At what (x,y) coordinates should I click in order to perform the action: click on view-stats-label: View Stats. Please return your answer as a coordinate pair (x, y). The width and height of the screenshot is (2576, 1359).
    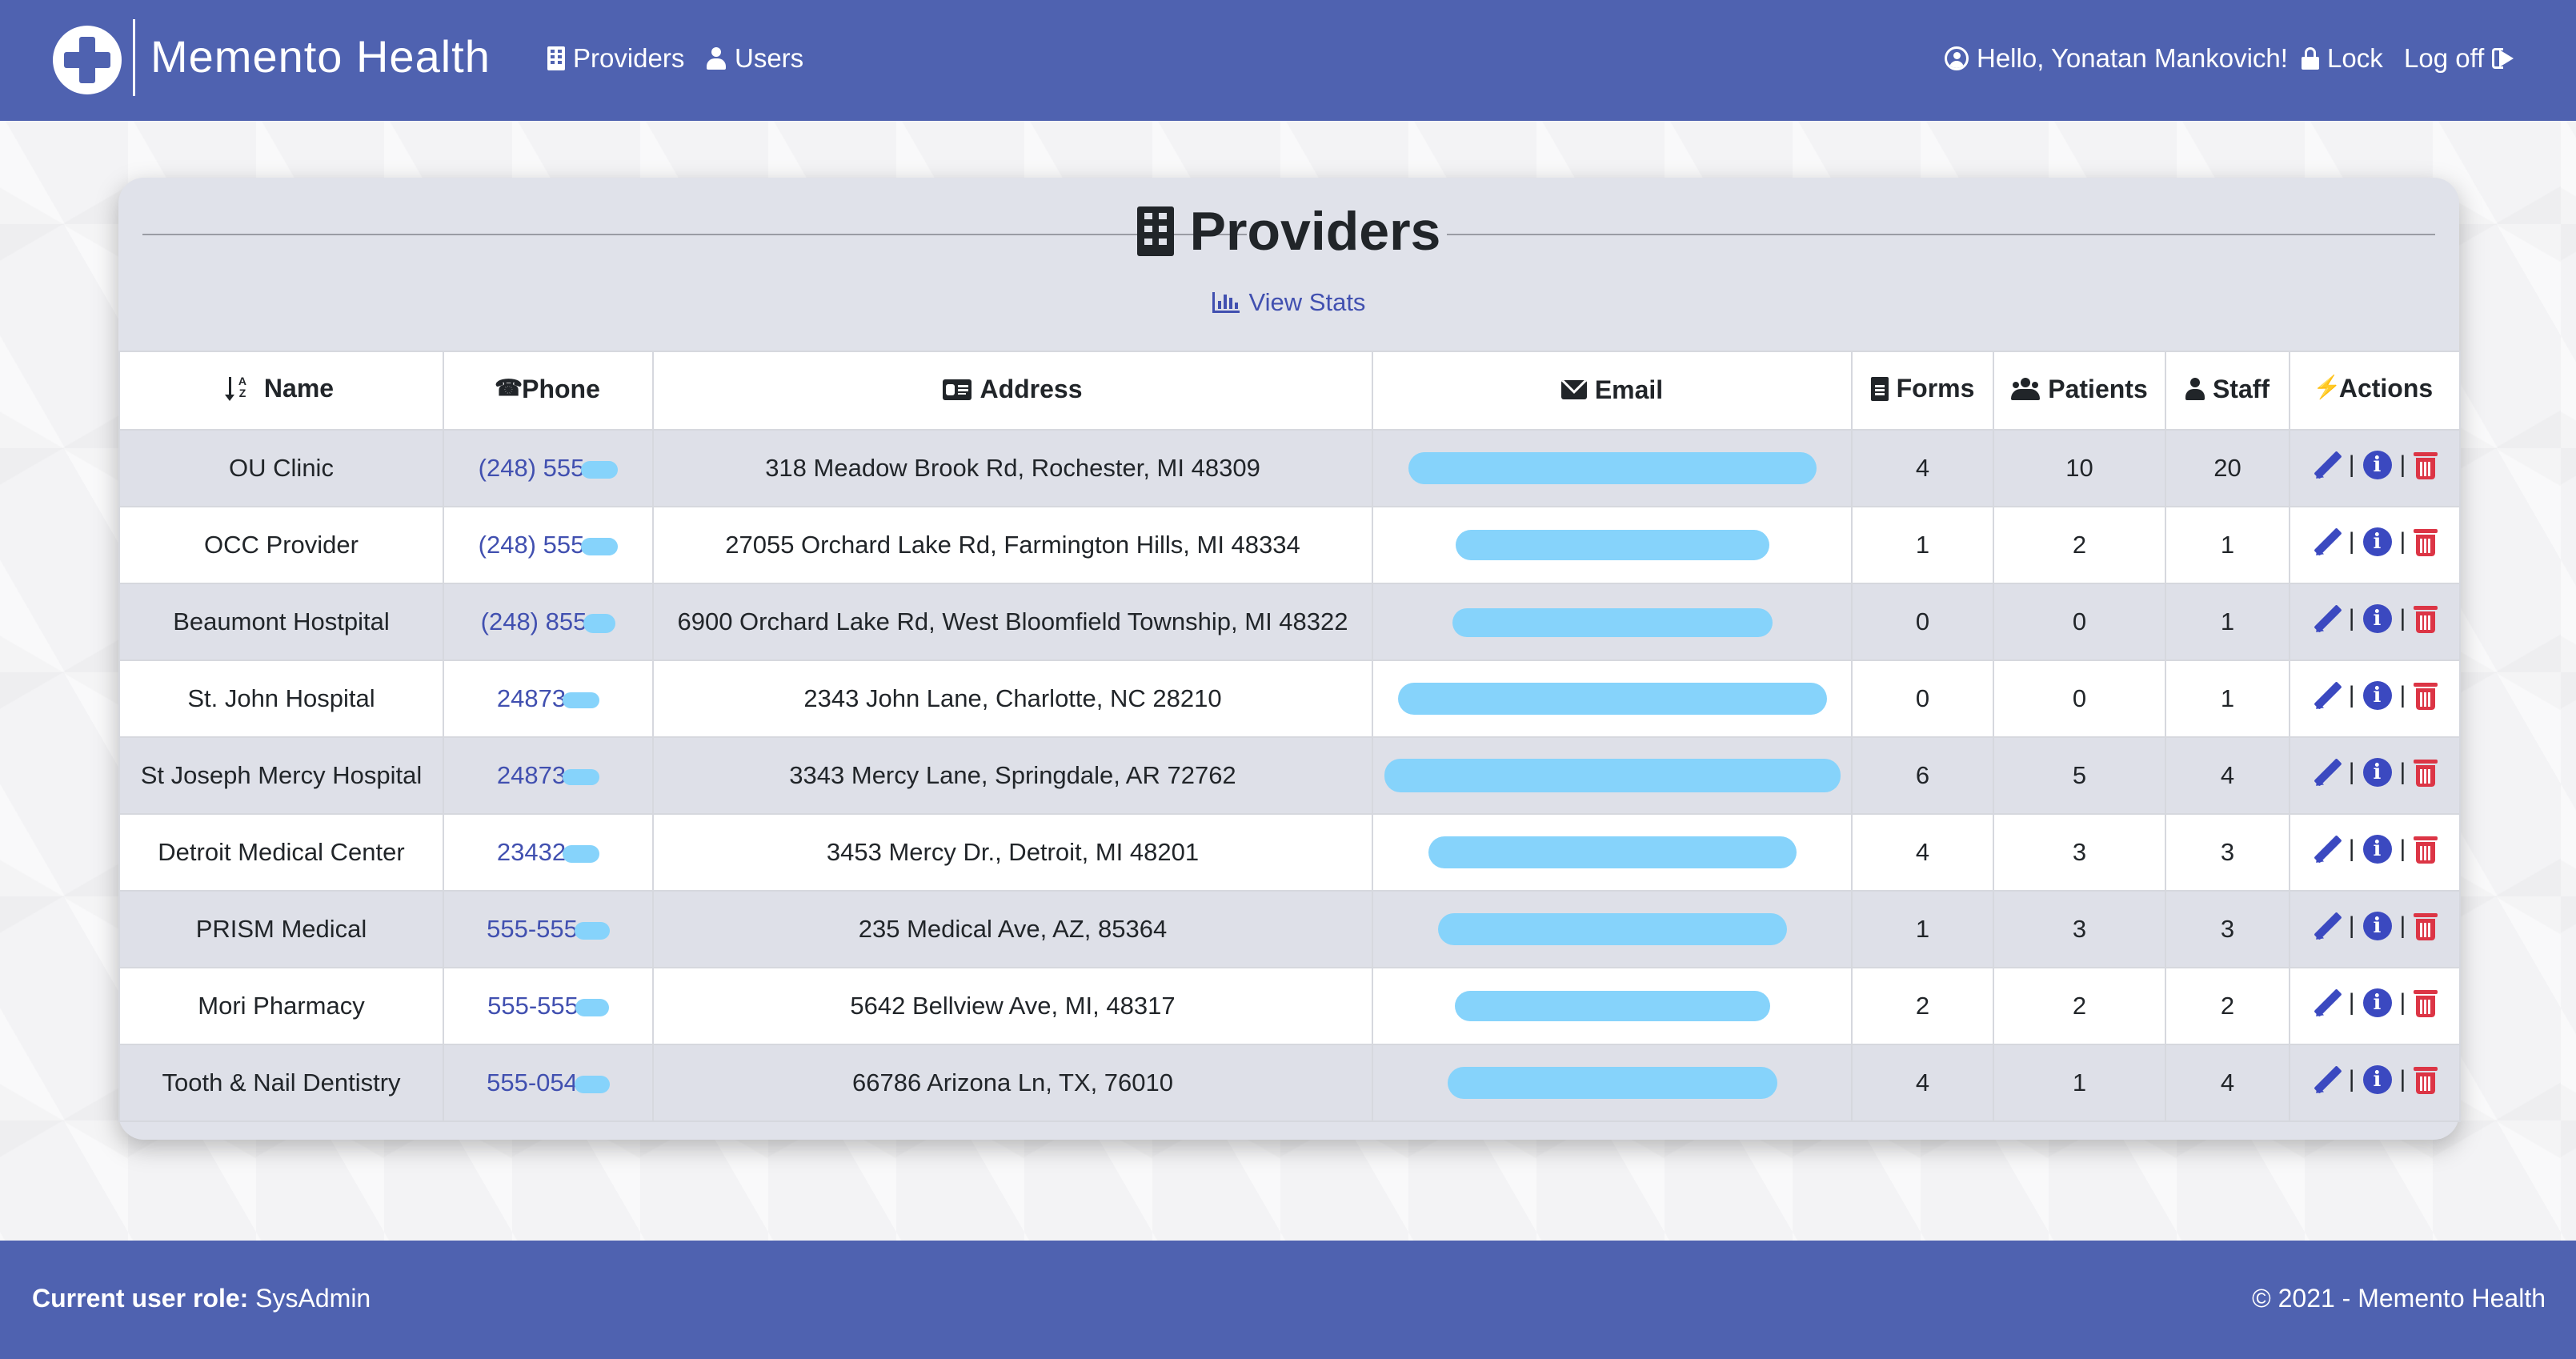
    Looking at the image, I should click on (1307, 302).